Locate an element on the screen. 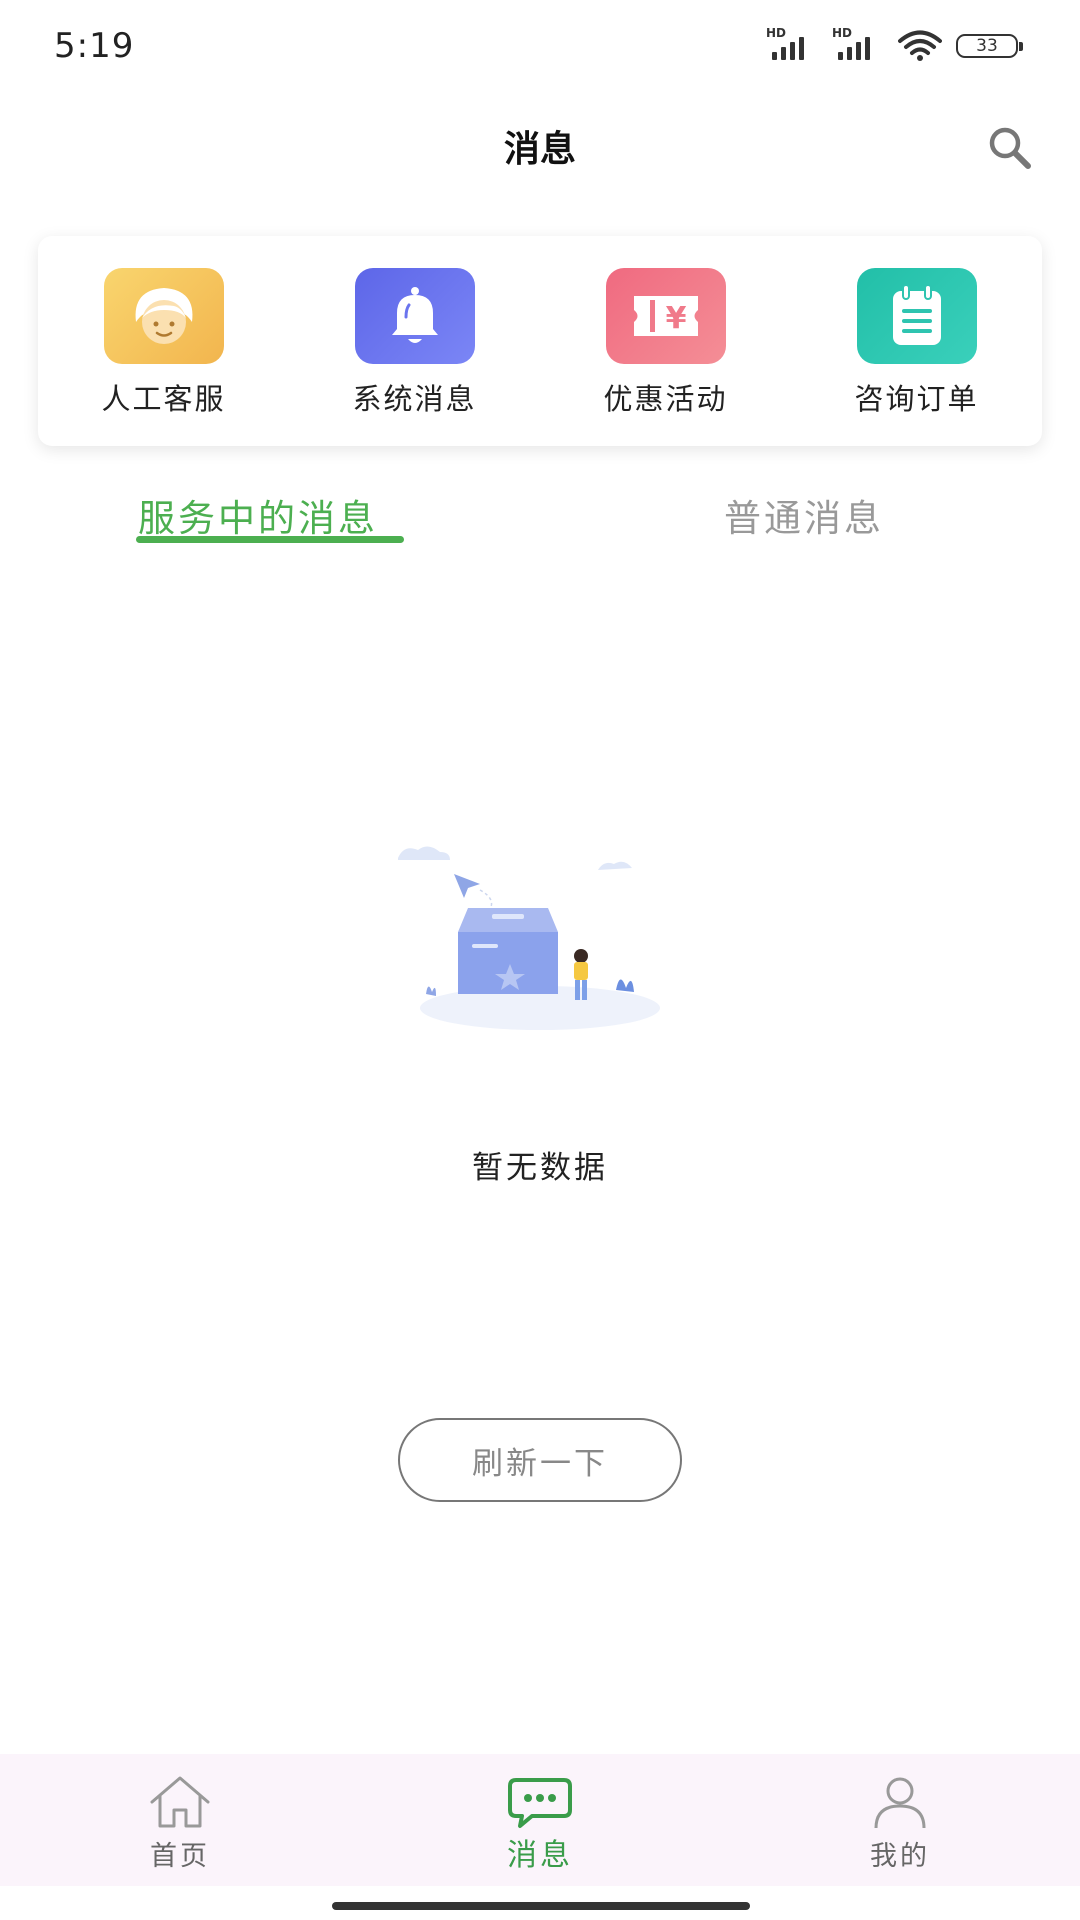 Image resolution: width=1080 pixels, height=1920 pixels. bell-icon is located at coordinates (414, 316).